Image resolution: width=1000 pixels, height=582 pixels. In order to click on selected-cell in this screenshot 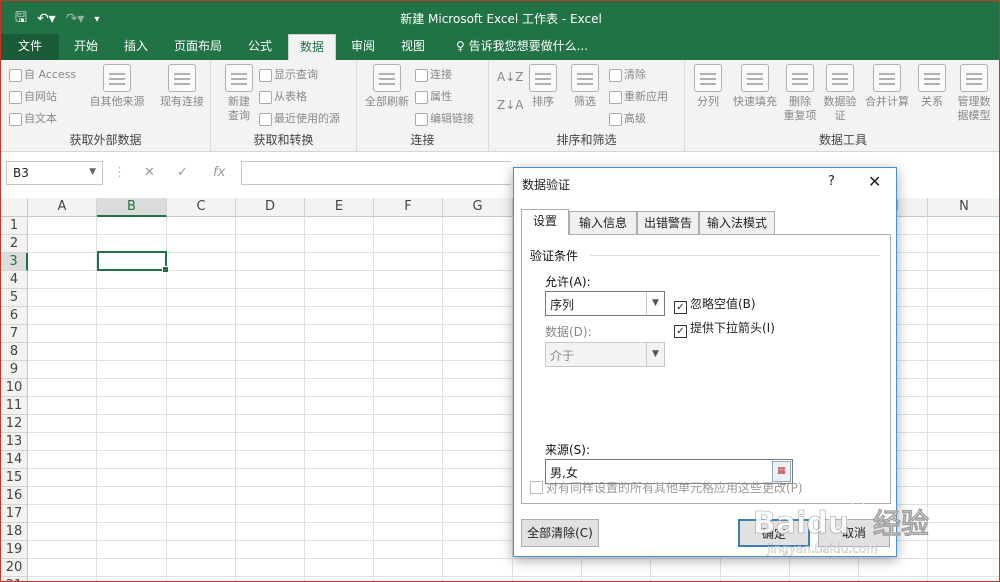, I will do `click(133, 262)`.